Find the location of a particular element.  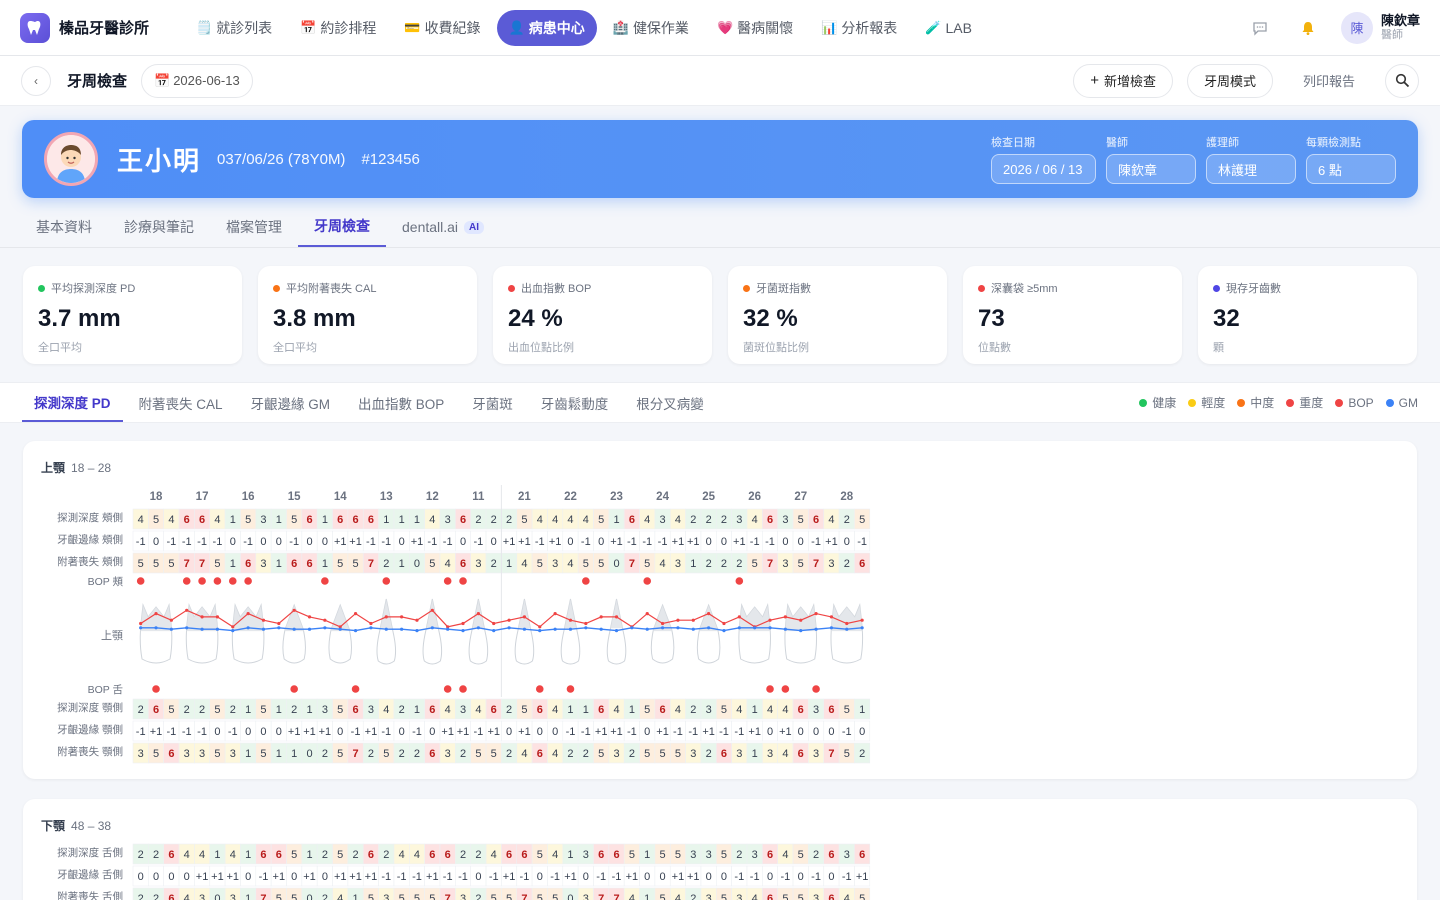

tab-4: dentall.ai AI is located at coordinates (443, 227).